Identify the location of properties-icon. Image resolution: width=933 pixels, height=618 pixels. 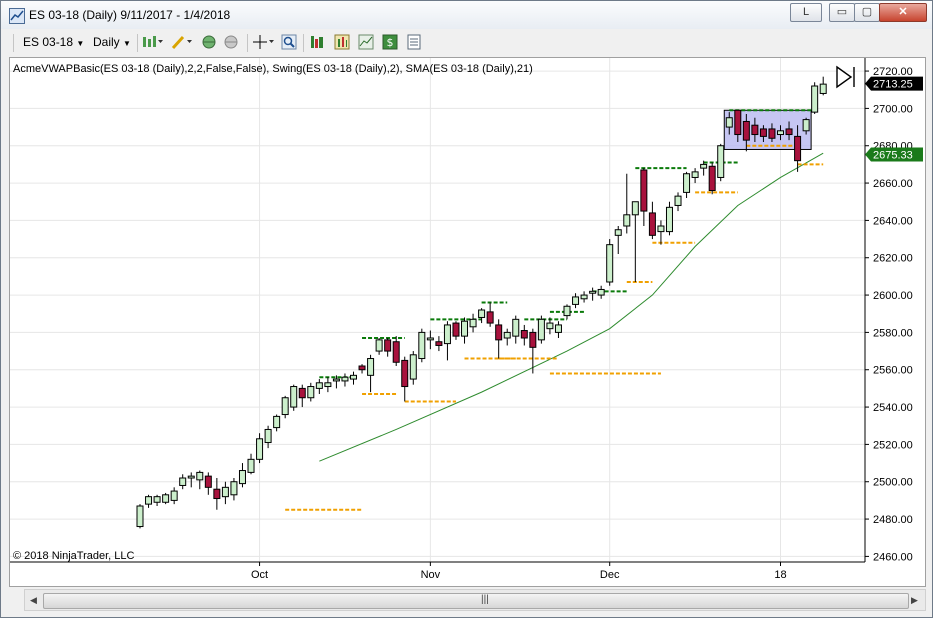
(342, 42).